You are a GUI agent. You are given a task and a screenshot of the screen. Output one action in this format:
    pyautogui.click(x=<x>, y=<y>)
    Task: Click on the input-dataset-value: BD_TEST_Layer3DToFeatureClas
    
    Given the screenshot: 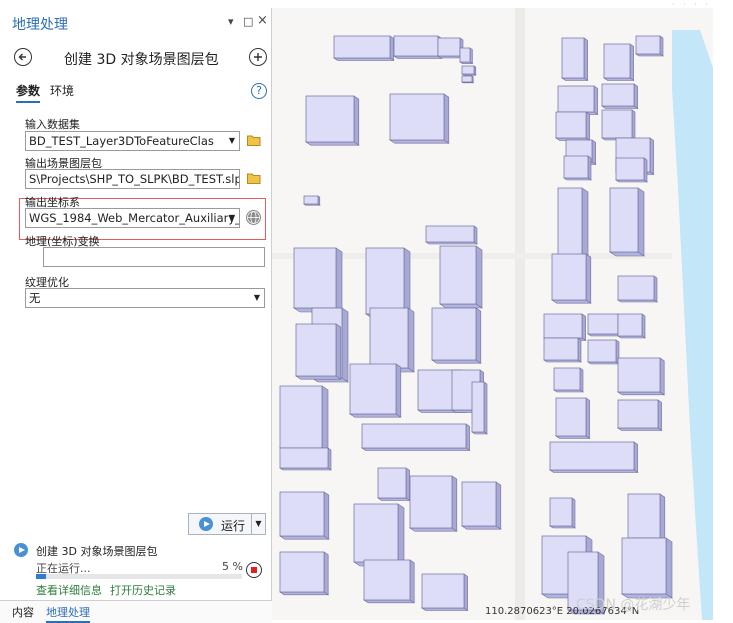 What is the action you would take?
    pyautogui.click(x=121, y=141)
    